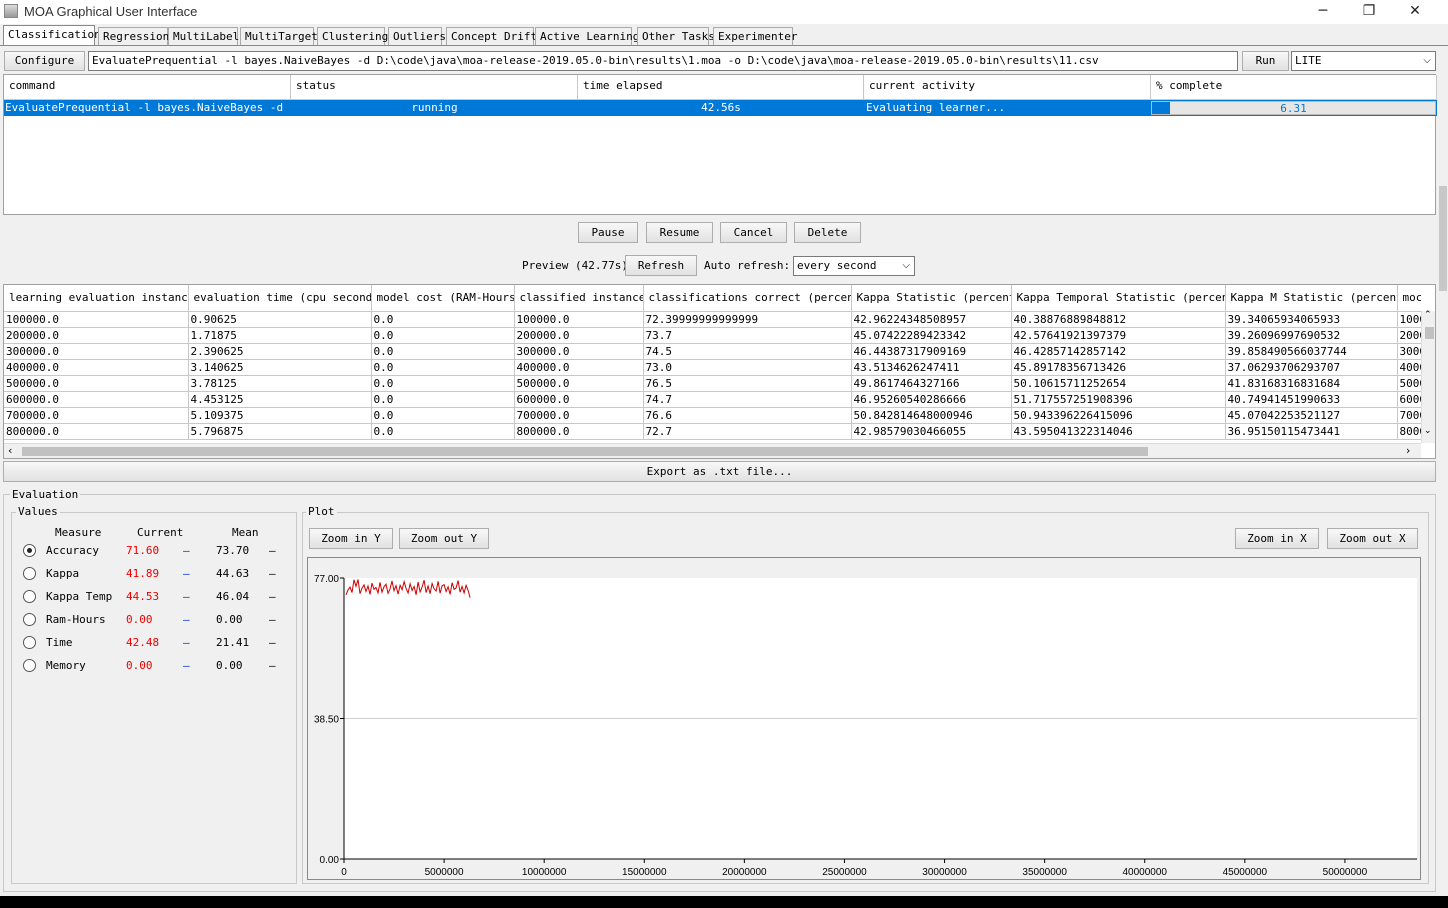  I want to click on measure-mean: 73.70, so click(233, 550).